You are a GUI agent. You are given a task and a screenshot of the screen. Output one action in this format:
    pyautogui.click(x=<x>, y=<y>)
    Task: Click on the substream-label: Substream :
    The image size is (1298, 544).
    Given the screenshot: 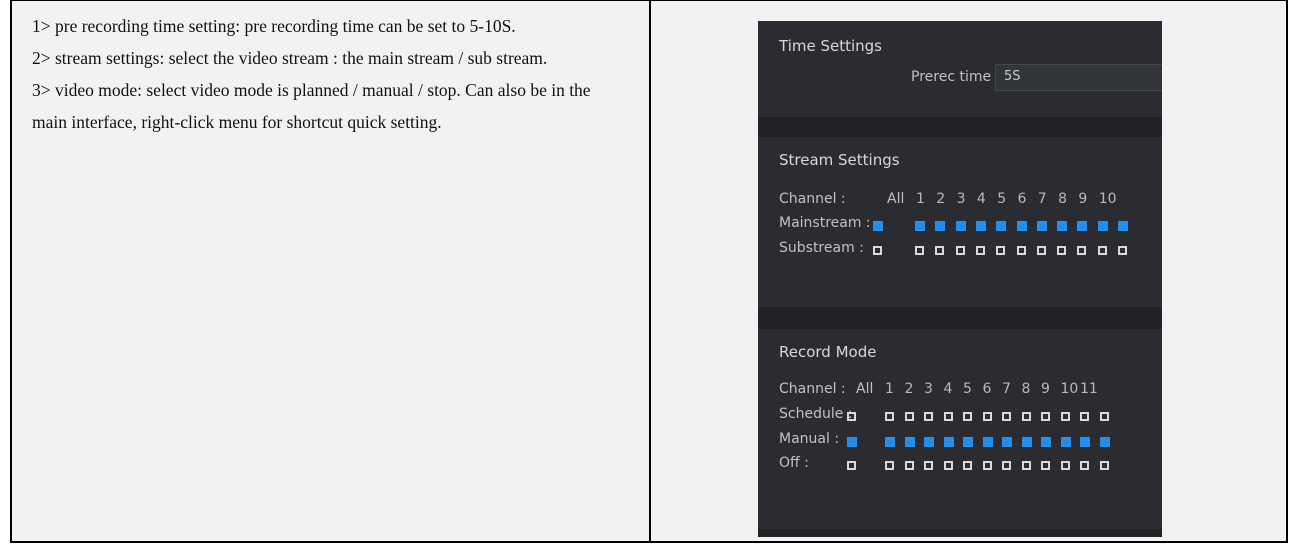 What is the action you would take?
    pyautogui.click(x=821, y=248)
    